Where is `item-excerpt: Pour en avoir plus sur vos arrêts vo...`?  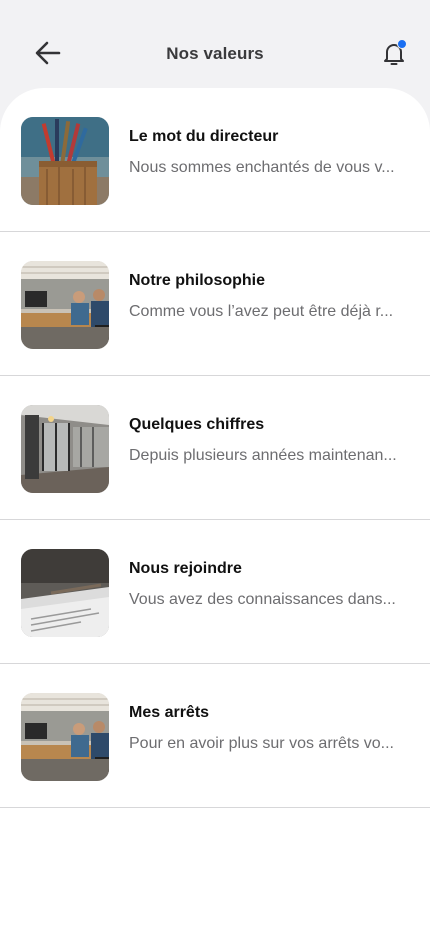 item-excerpt: Pour en avoir plus sur vos arrêts vo... is located at coordinates (261, 743).